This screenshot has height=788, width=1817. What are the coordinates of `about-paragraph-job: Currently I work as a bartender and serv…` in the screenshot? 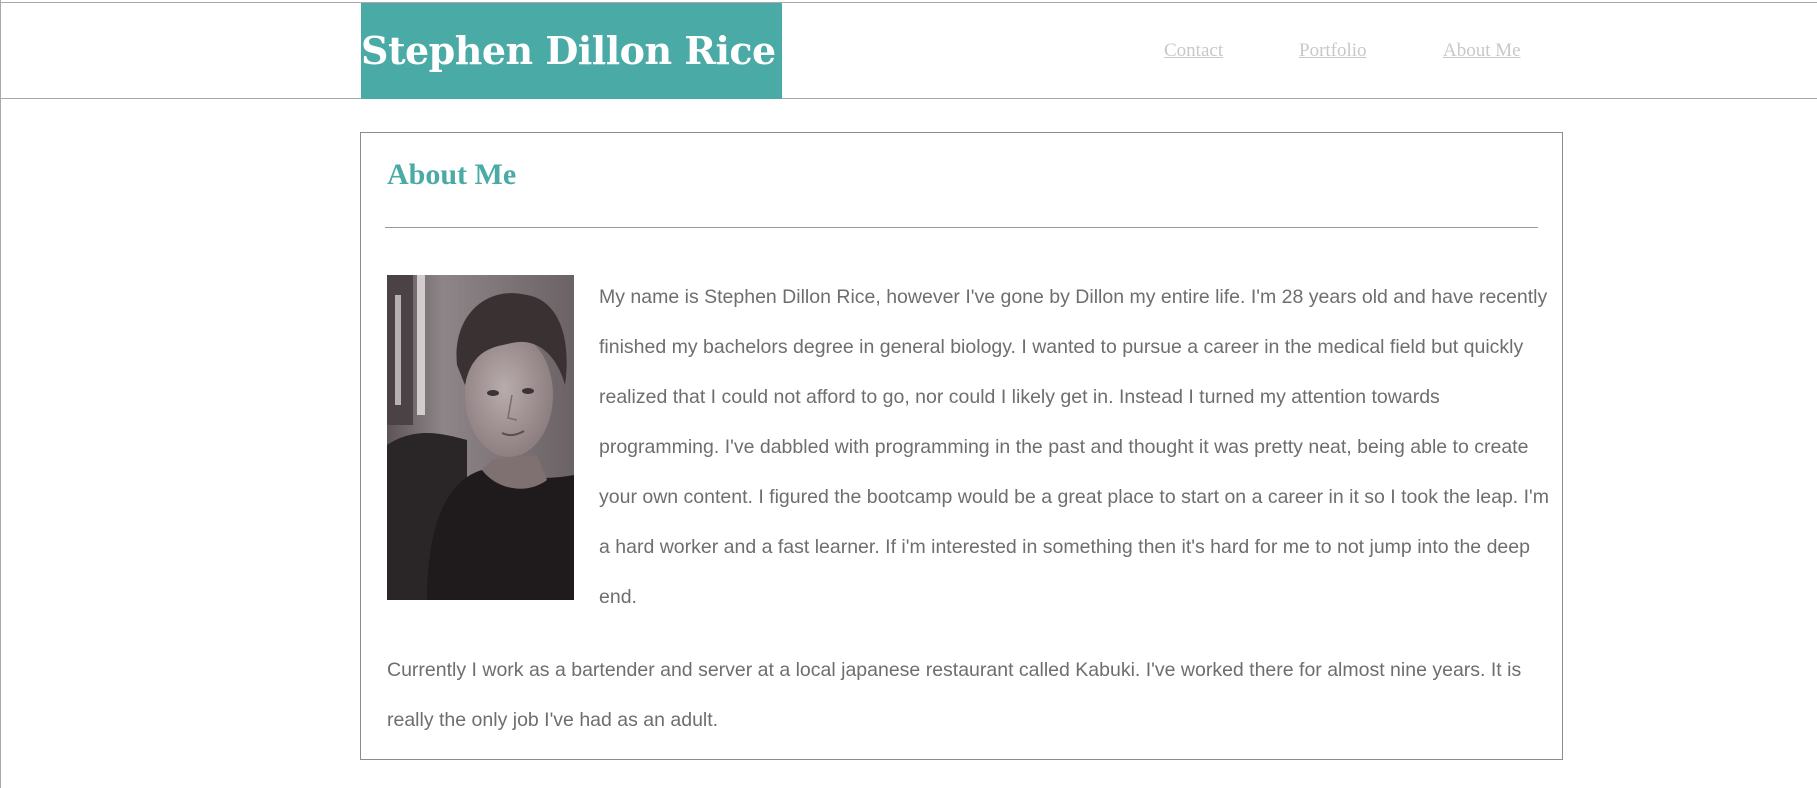 It's located at (954, 695).